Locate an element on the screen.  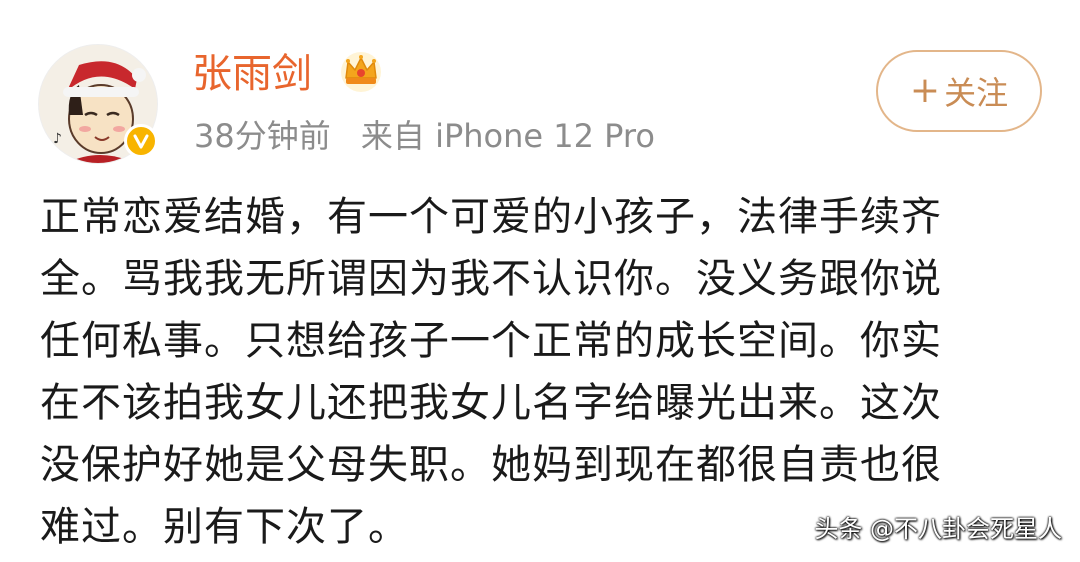
post-time: 38分钟前 is located at coordinates (262, 136).